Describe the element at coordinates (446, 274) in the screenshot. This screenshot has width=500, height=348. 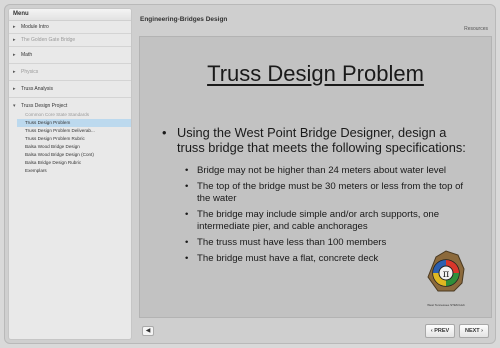
I see `pi-symbol: π` at that location.